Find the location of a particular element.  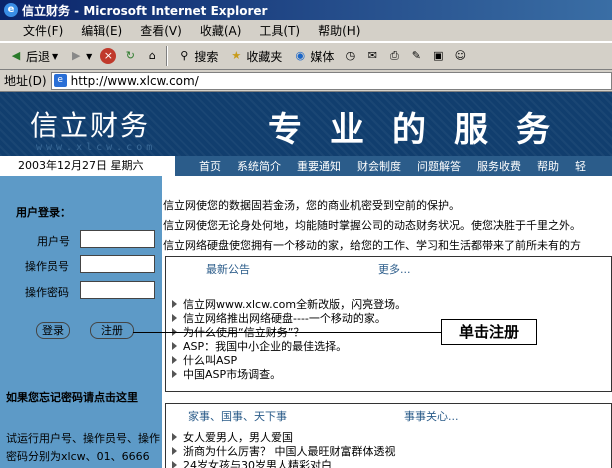

intro-line: 信立网使您的数据固若金汤，您的商业机密受到空前的保护。 is located at coordinates (311, 205).